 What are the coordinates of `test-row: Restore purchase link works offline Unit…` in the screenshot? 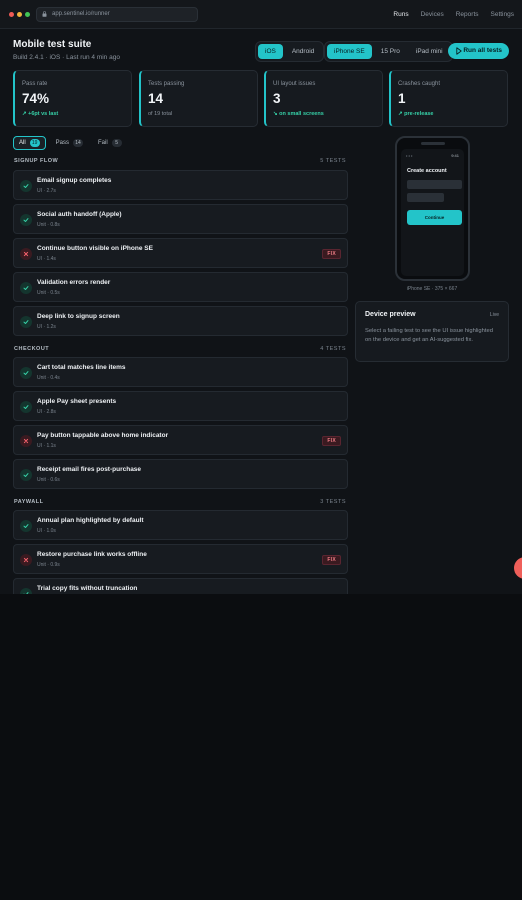 It's located at (180, 559).